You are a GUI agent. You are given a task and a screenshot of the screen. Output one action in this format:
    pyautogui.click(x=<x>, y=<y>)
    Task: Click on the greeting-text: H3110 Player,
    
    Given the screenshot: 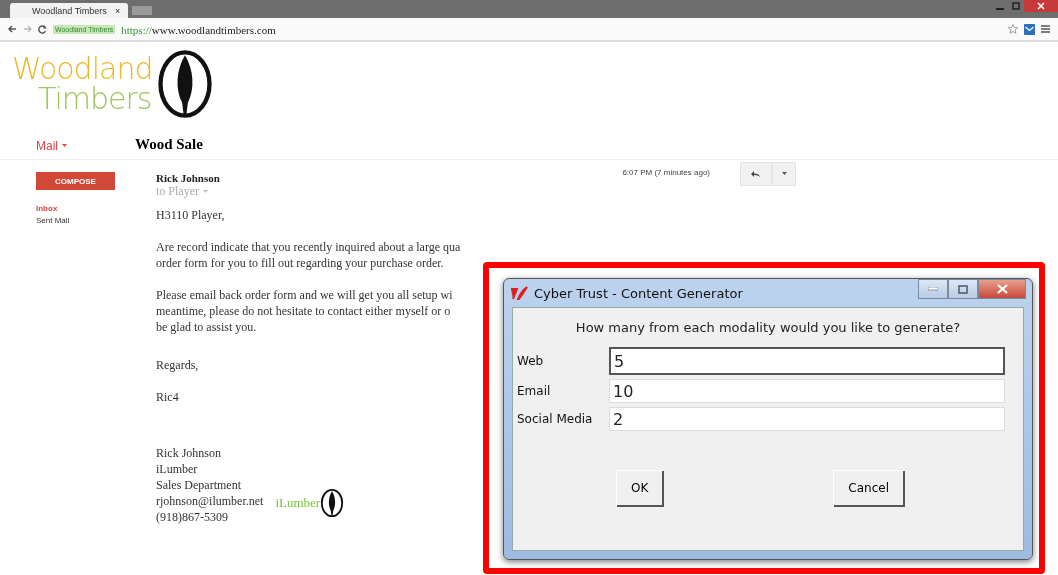 What is the action you would take?
    pyautogui.click(x=190, y=215)
    